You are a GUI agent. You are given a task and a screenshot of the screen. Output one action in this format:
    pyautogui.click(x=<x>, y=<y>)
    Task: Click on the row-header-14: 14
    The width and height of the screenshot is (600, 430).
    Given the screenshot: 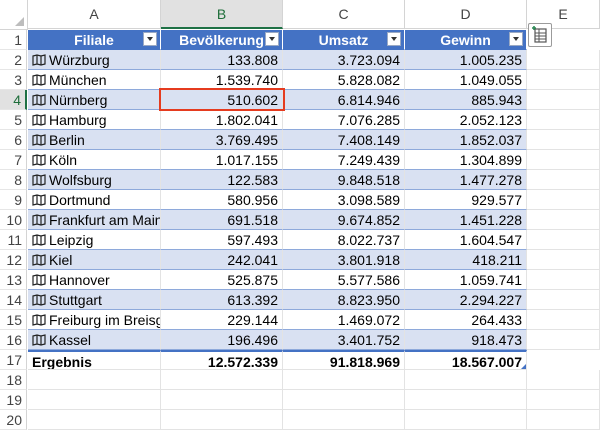 What is the action you would take?
    pyautogui.click(x=13, y=300)
    